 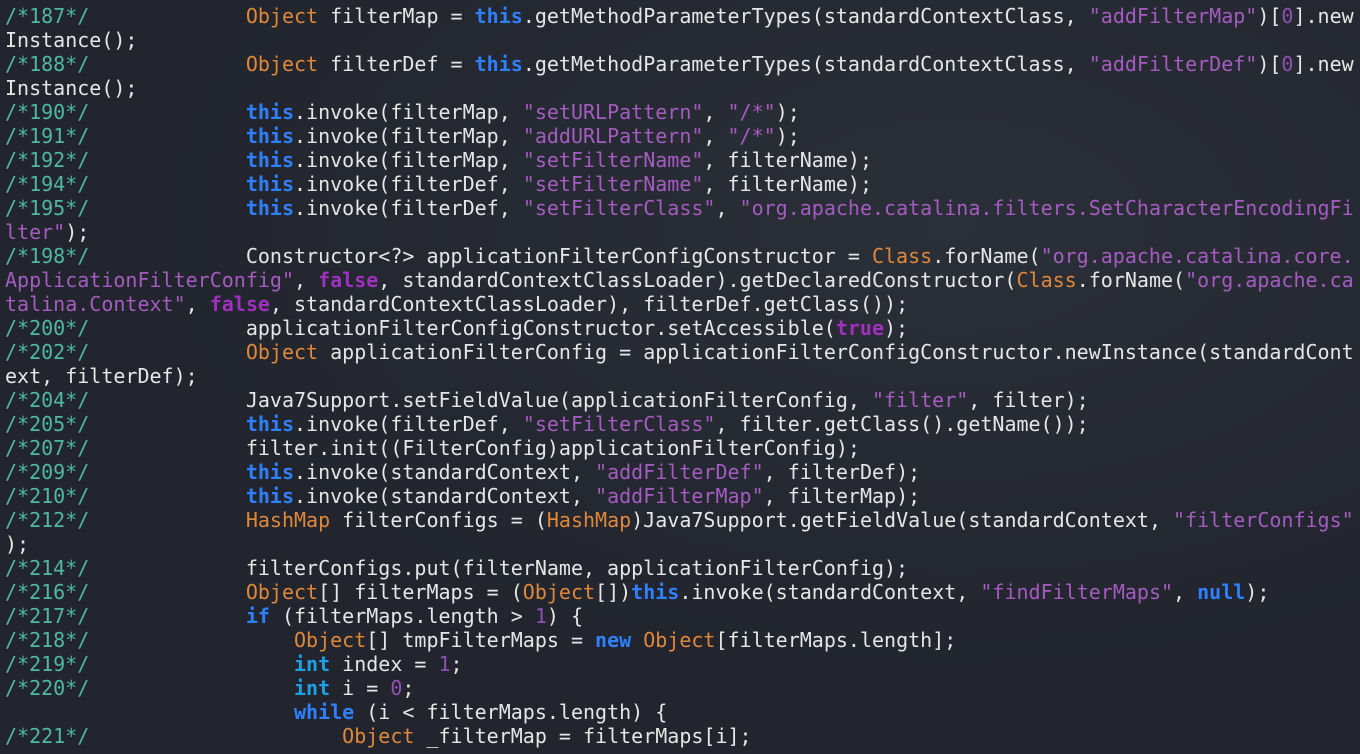 I want to click on string-token: "addFilterMap", so click(x=679, y=496).